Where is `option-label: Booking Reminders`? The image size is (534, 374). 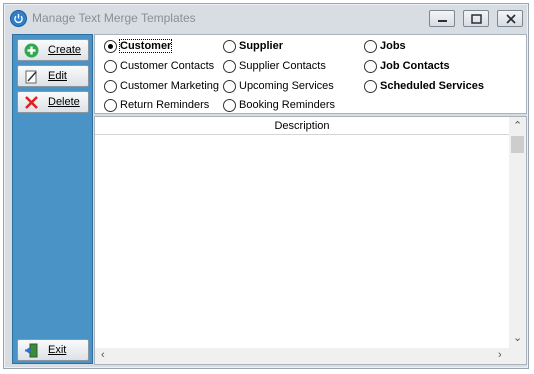
option-label: Booking Reminders is located at coordinates (287, 105).